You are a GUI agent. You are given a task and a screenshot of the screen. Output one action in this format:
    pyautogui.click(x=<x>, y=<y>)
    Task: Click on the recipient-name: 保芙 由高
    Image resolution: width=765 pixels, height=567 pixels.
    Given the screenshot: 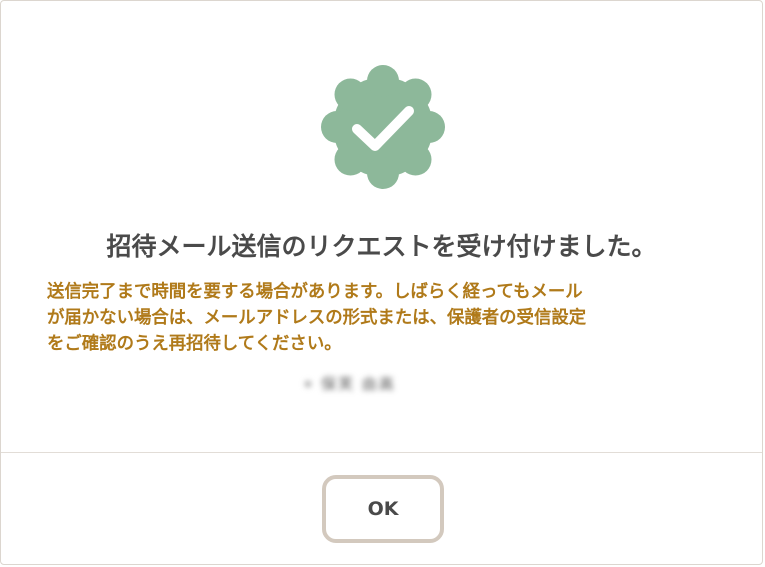 What is the action you would take?
    pyautogui.click(x=358, y=384)
    